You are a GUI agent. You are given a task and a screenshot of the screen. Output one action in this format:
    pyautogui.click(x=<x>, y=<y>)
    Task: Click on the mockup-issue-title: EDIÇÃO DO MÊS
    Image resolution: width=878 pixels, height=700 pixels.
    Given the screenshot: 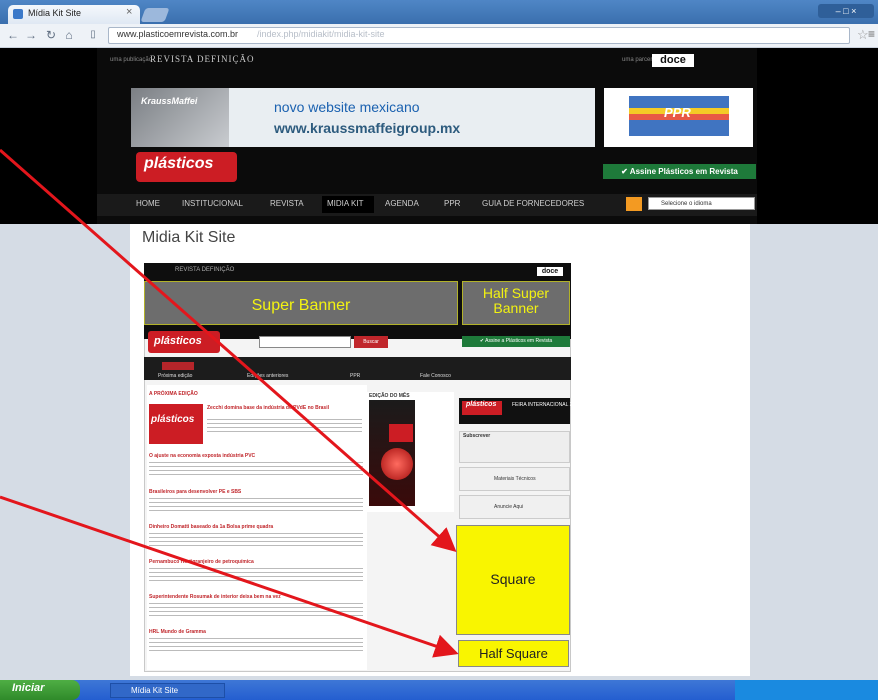 What is the action you would take?
    pyautogui.click(x=389, y=396)
    